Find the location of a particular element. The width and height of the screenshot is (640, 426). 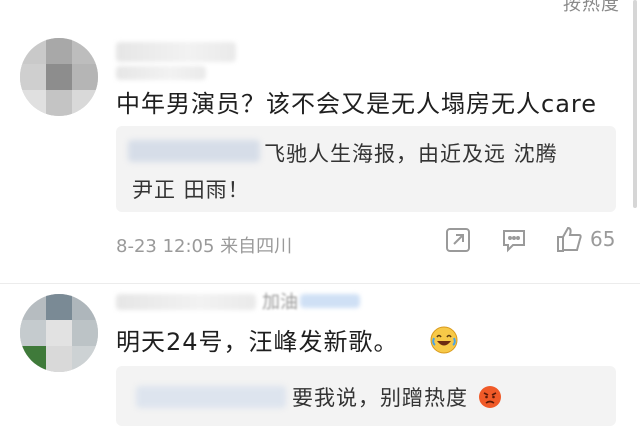

like-button: 65 is located at coordinates (584, 239).